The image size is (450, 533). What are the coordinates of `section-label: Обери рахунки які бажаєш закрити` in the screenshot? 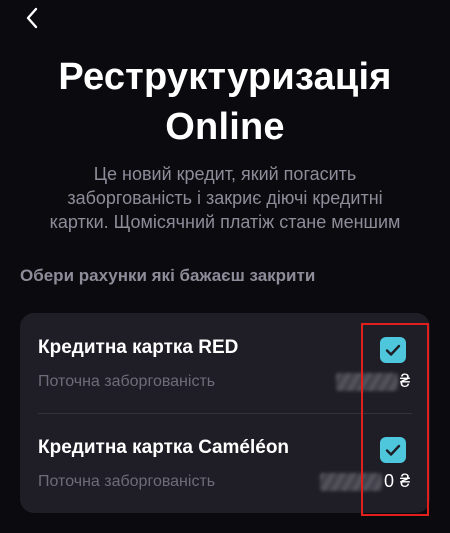 It's located at (168, 275).